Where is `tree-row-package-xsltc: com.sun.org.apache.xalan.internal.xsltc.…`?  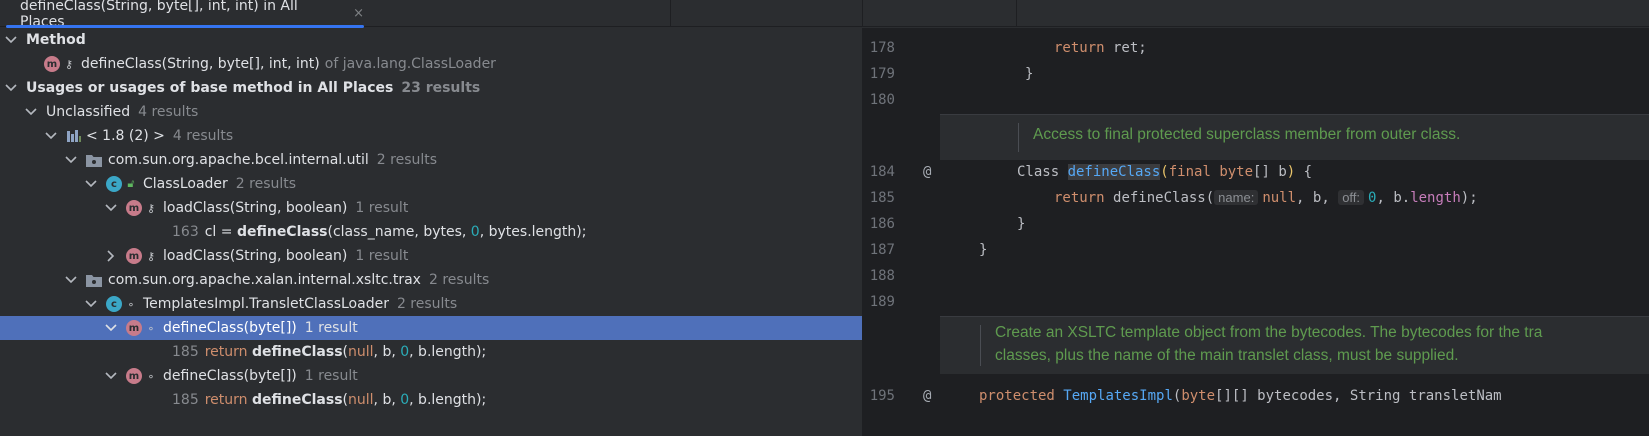 tree-row-package-xsltc: com.sun.org.apache.xalan.internal.xsltc.… is located at coordinates (431, 280).